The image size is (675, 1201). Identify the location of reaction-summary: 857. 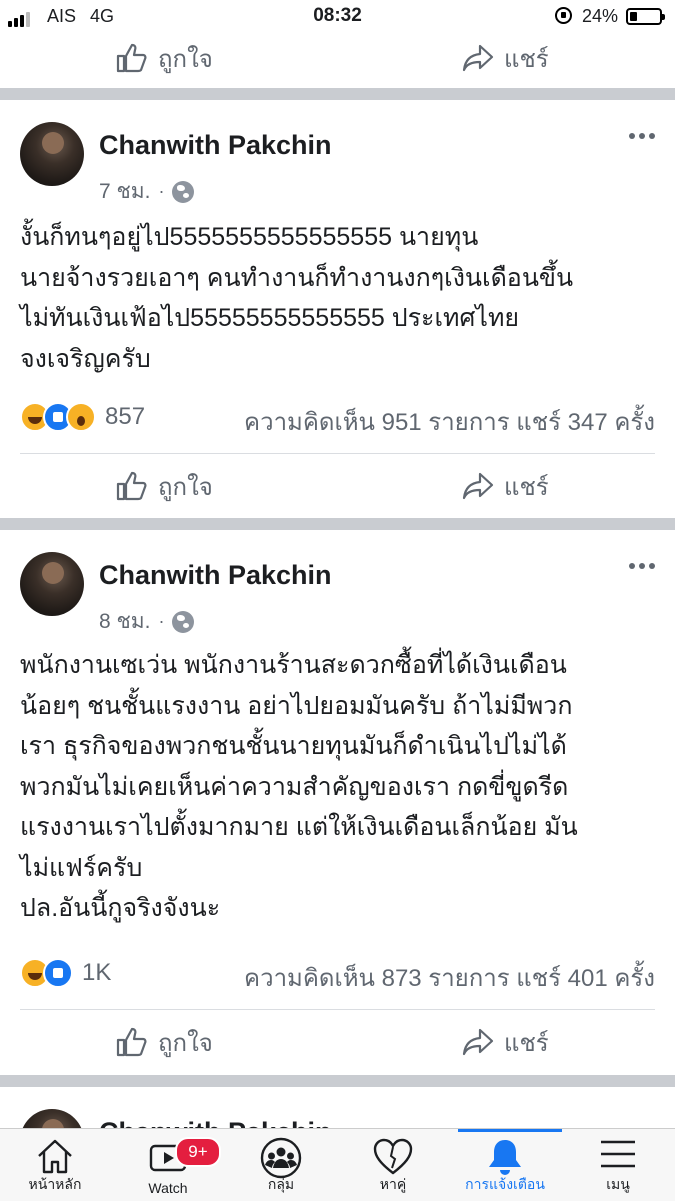
(82, 417).